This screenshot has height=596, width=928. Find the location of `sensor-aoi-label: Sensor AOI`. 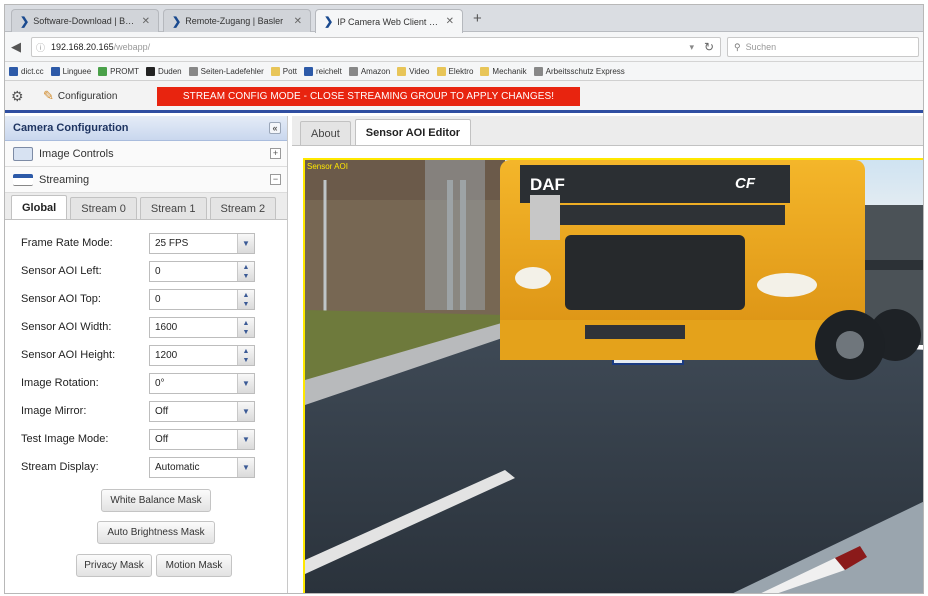

sensor-aoi-label: Sensor AOI is located at coordinates (327, 166).